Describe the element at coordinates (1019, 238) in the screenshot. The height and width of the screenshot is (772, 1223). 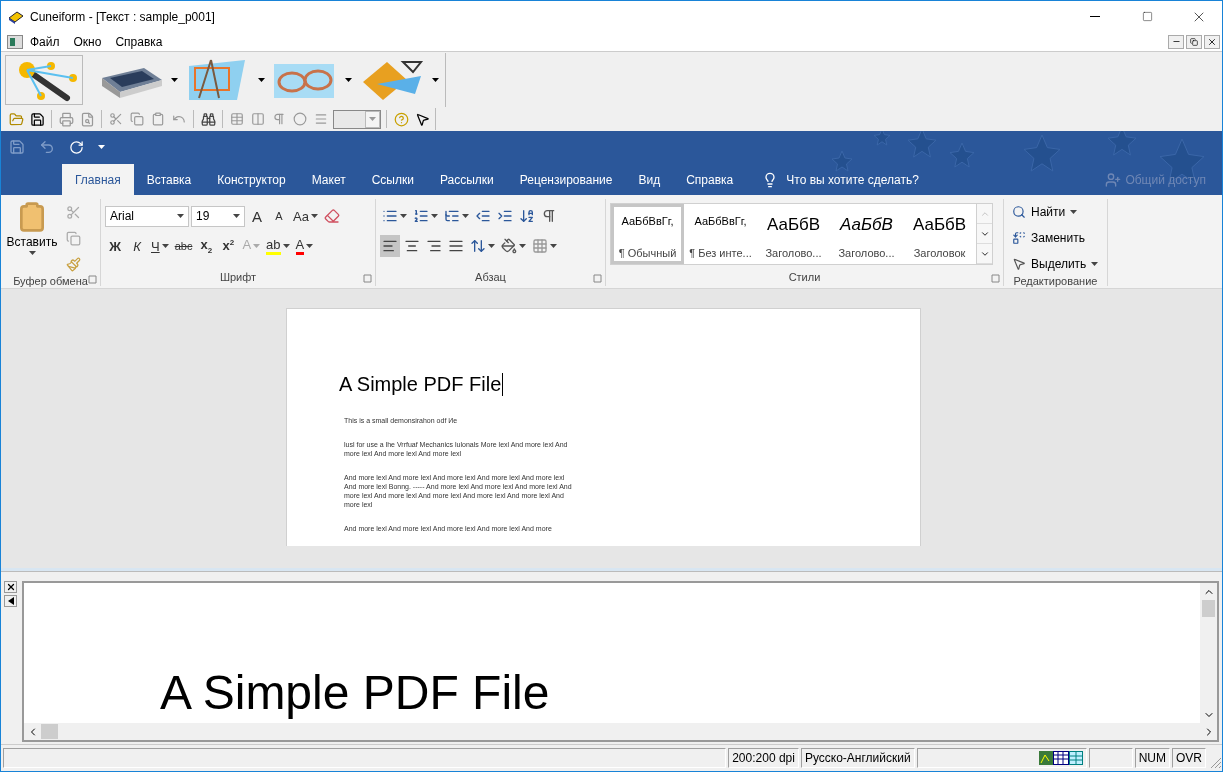
I see `replace-icon` at that location.